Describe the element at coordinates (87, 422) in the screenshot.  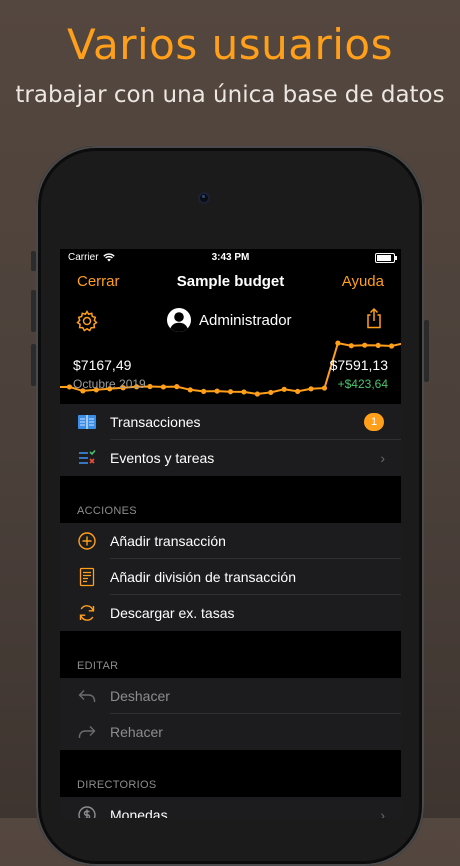
I see `book-icon` at that location.